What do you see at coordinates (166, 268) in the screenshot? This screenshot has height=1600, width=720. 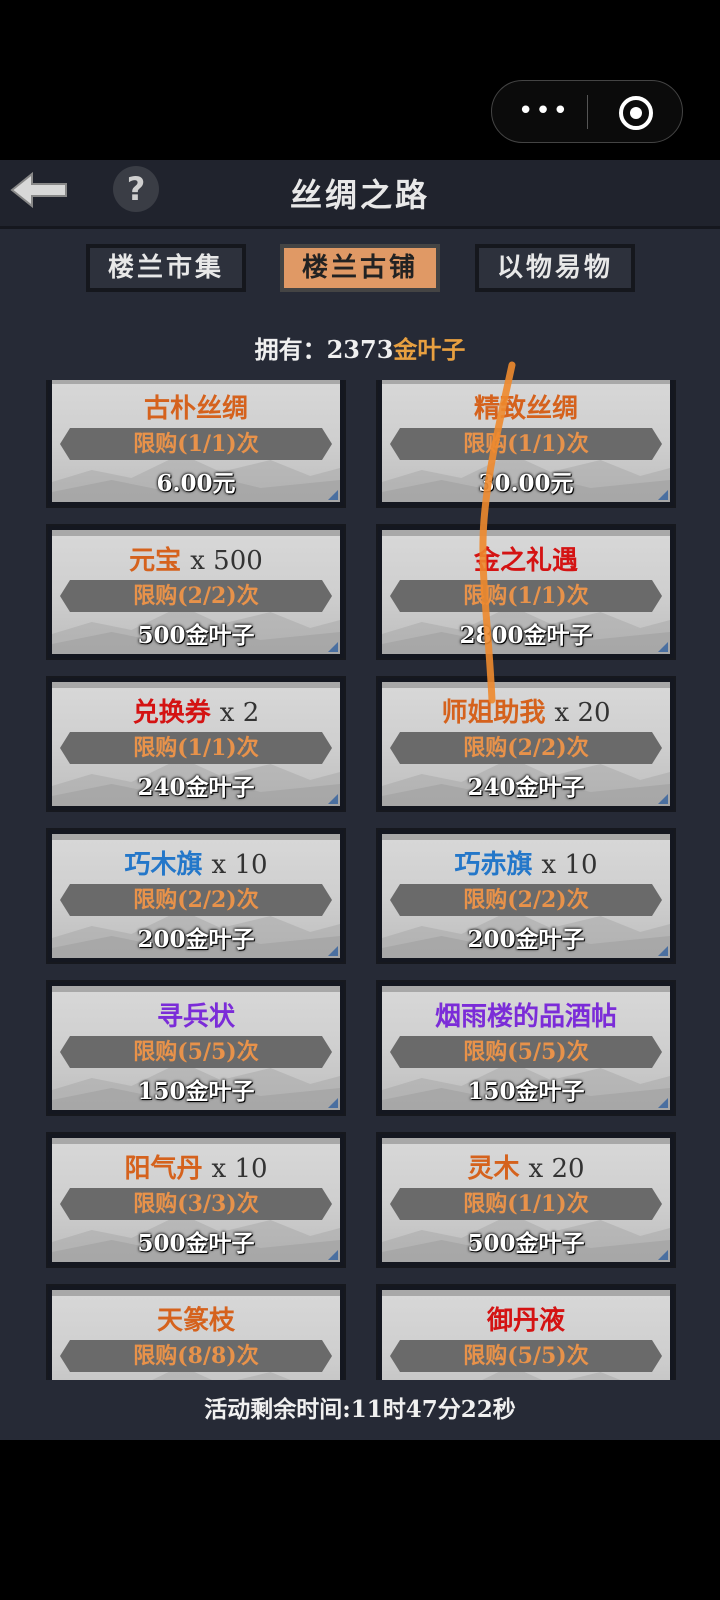 I see `tab-loulan-market: 楼兰市集` at bounding box center [166, 268].